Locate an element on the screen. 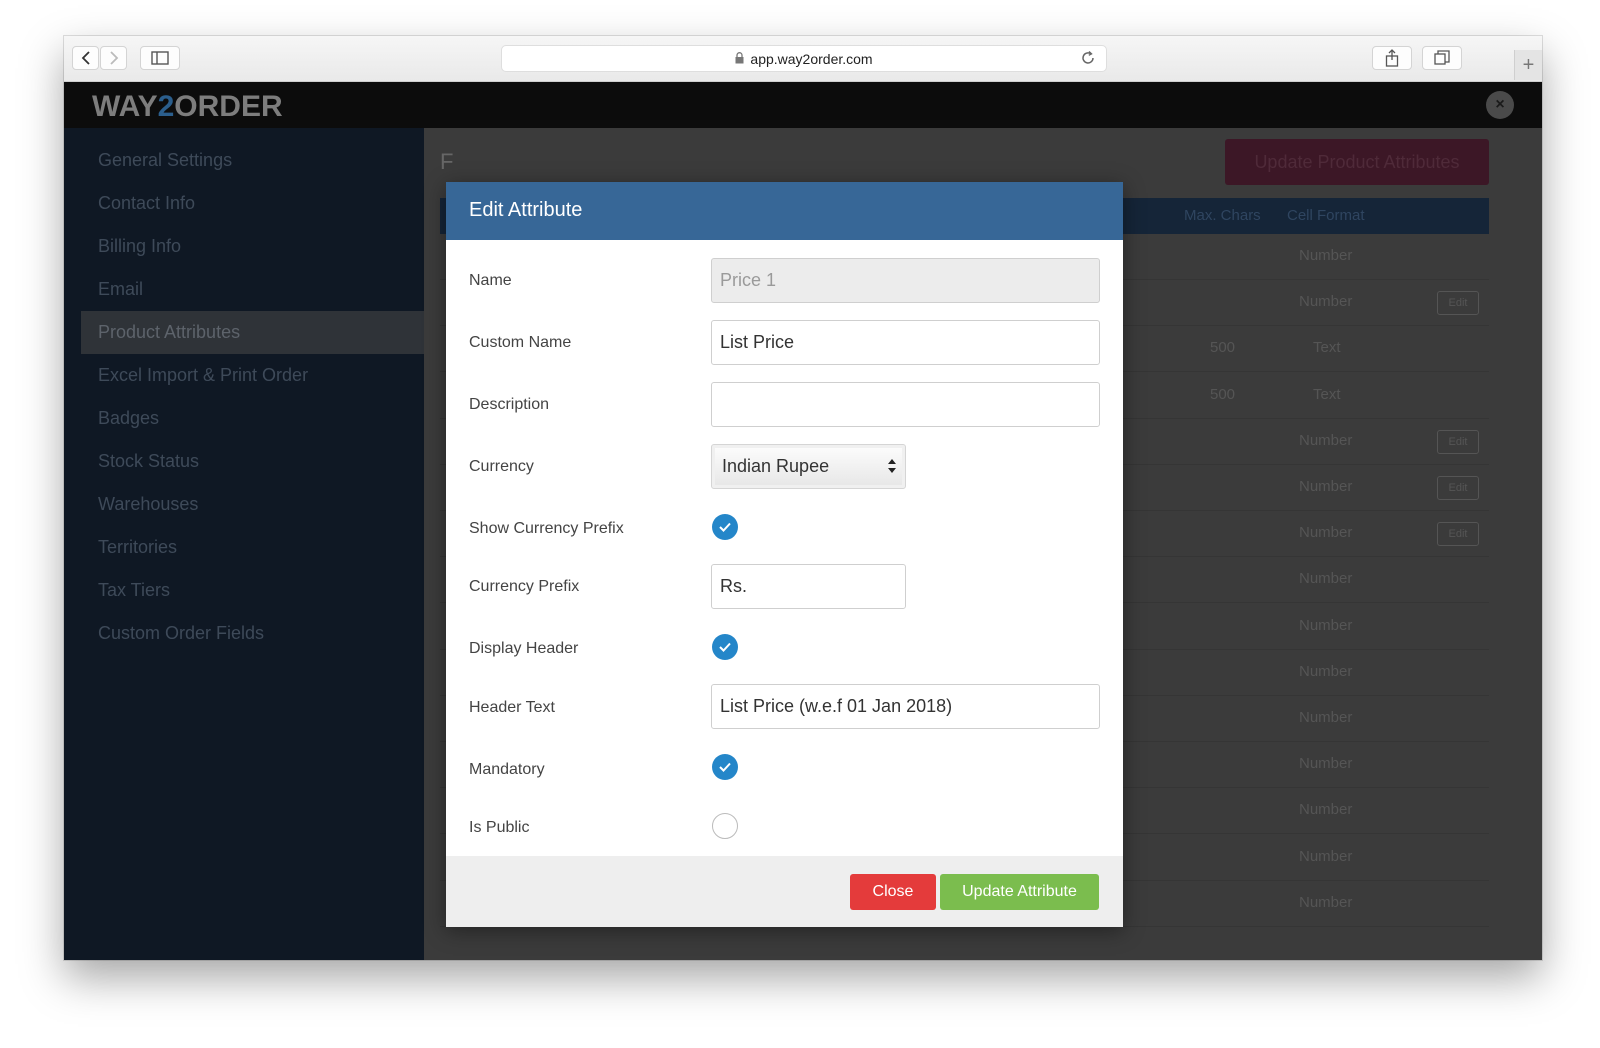 The image size is (1600, 1048). mandatory-label: Mandatory is located at coordinates (507, 769).